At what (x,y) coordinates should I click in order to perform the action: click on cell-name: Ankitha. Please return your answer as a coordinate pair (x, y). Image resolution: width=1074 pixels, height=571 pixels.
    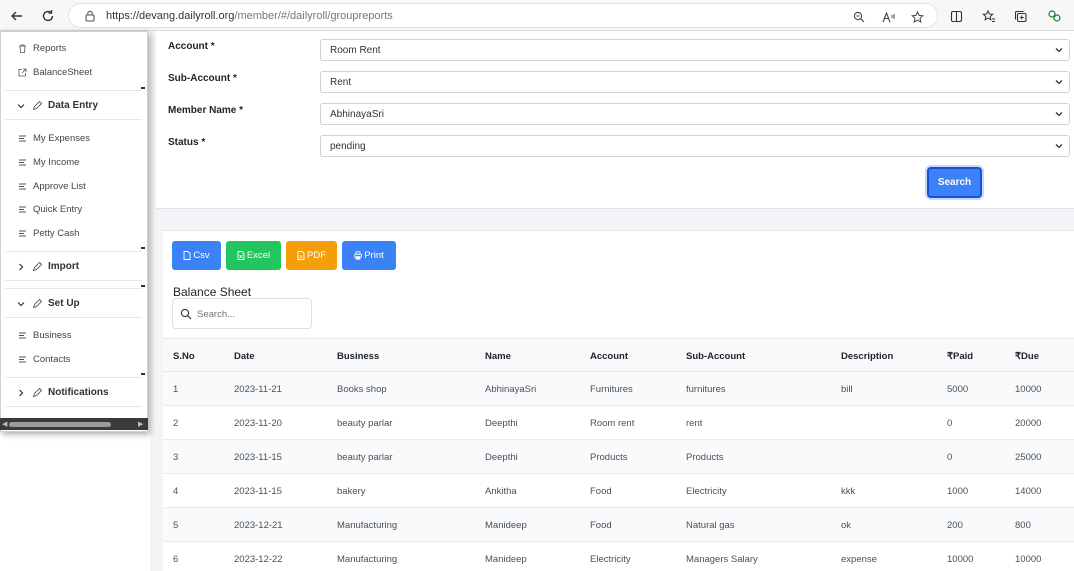
    Looking at the image, I should click on (501, 491).